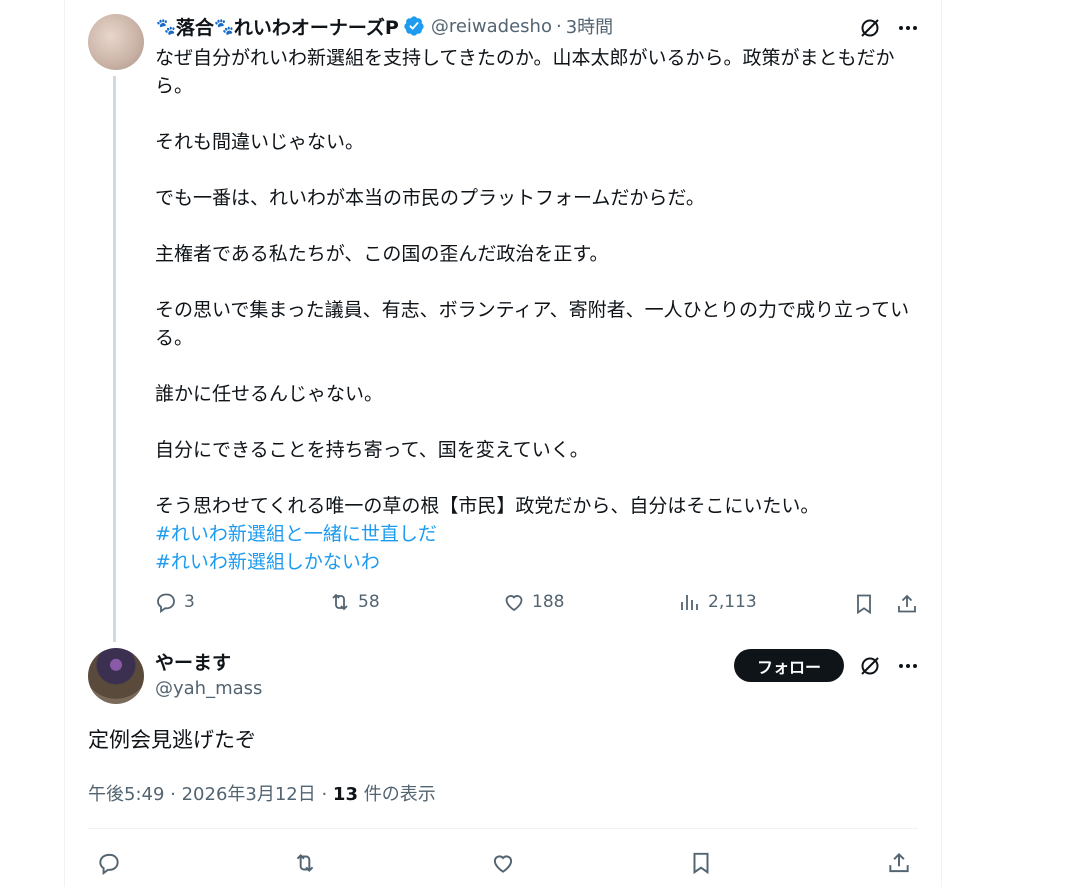 Image resolution: width=1080 pixels, height=887 pixels. Describe the element at coordinates (114, 359) in the screenshot. I see `thread-line` at that location.